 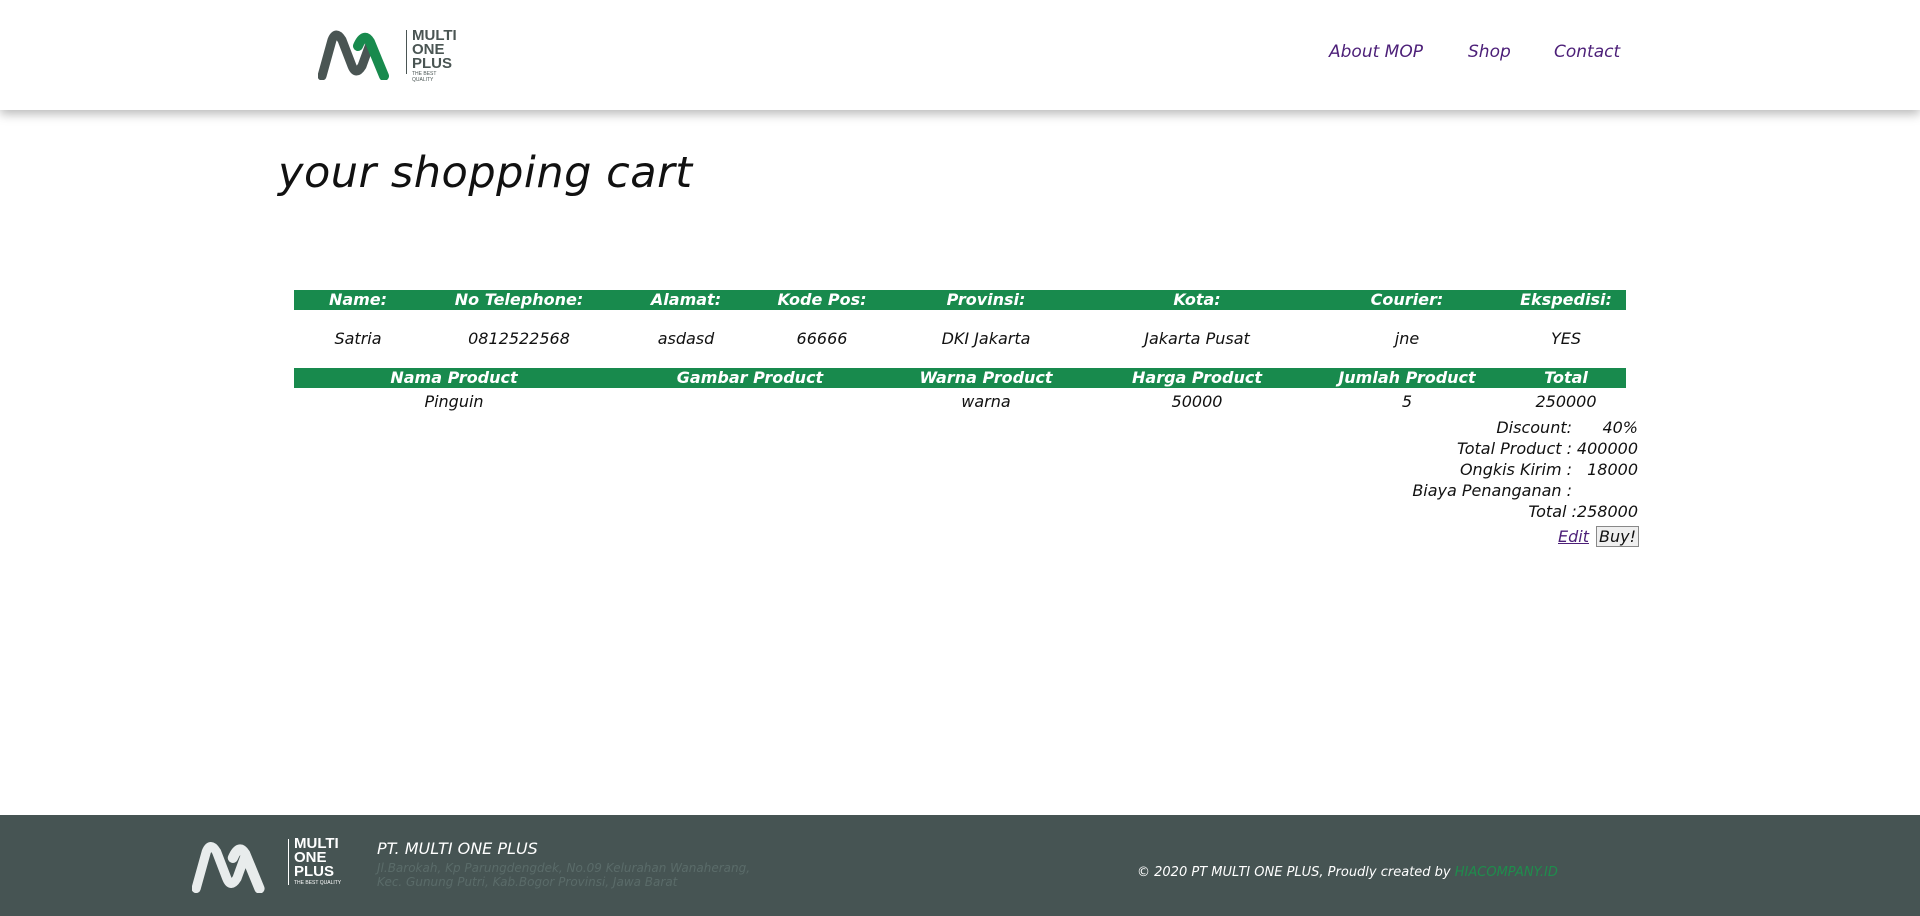 I want to click on summary-ongkir: Ongkis Kirim : 18000, so click(x=1549, y=469).